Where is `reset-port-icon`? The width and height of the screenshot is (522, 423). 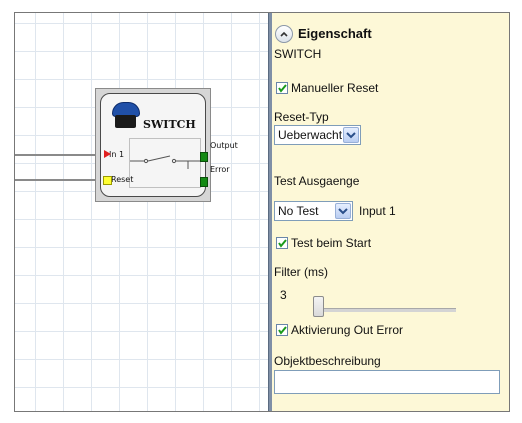 reset-port-icon is located at coordinates (107, 180).